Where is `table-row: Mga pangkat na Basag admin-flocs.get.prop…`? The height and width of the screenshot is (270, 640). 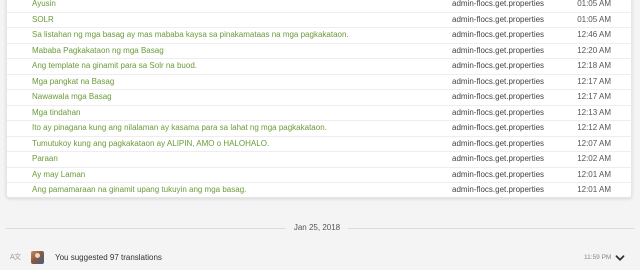
table-row: Mga pangkat na Basag admin-flocs.get.prop… is located at coordinates (320, 82).